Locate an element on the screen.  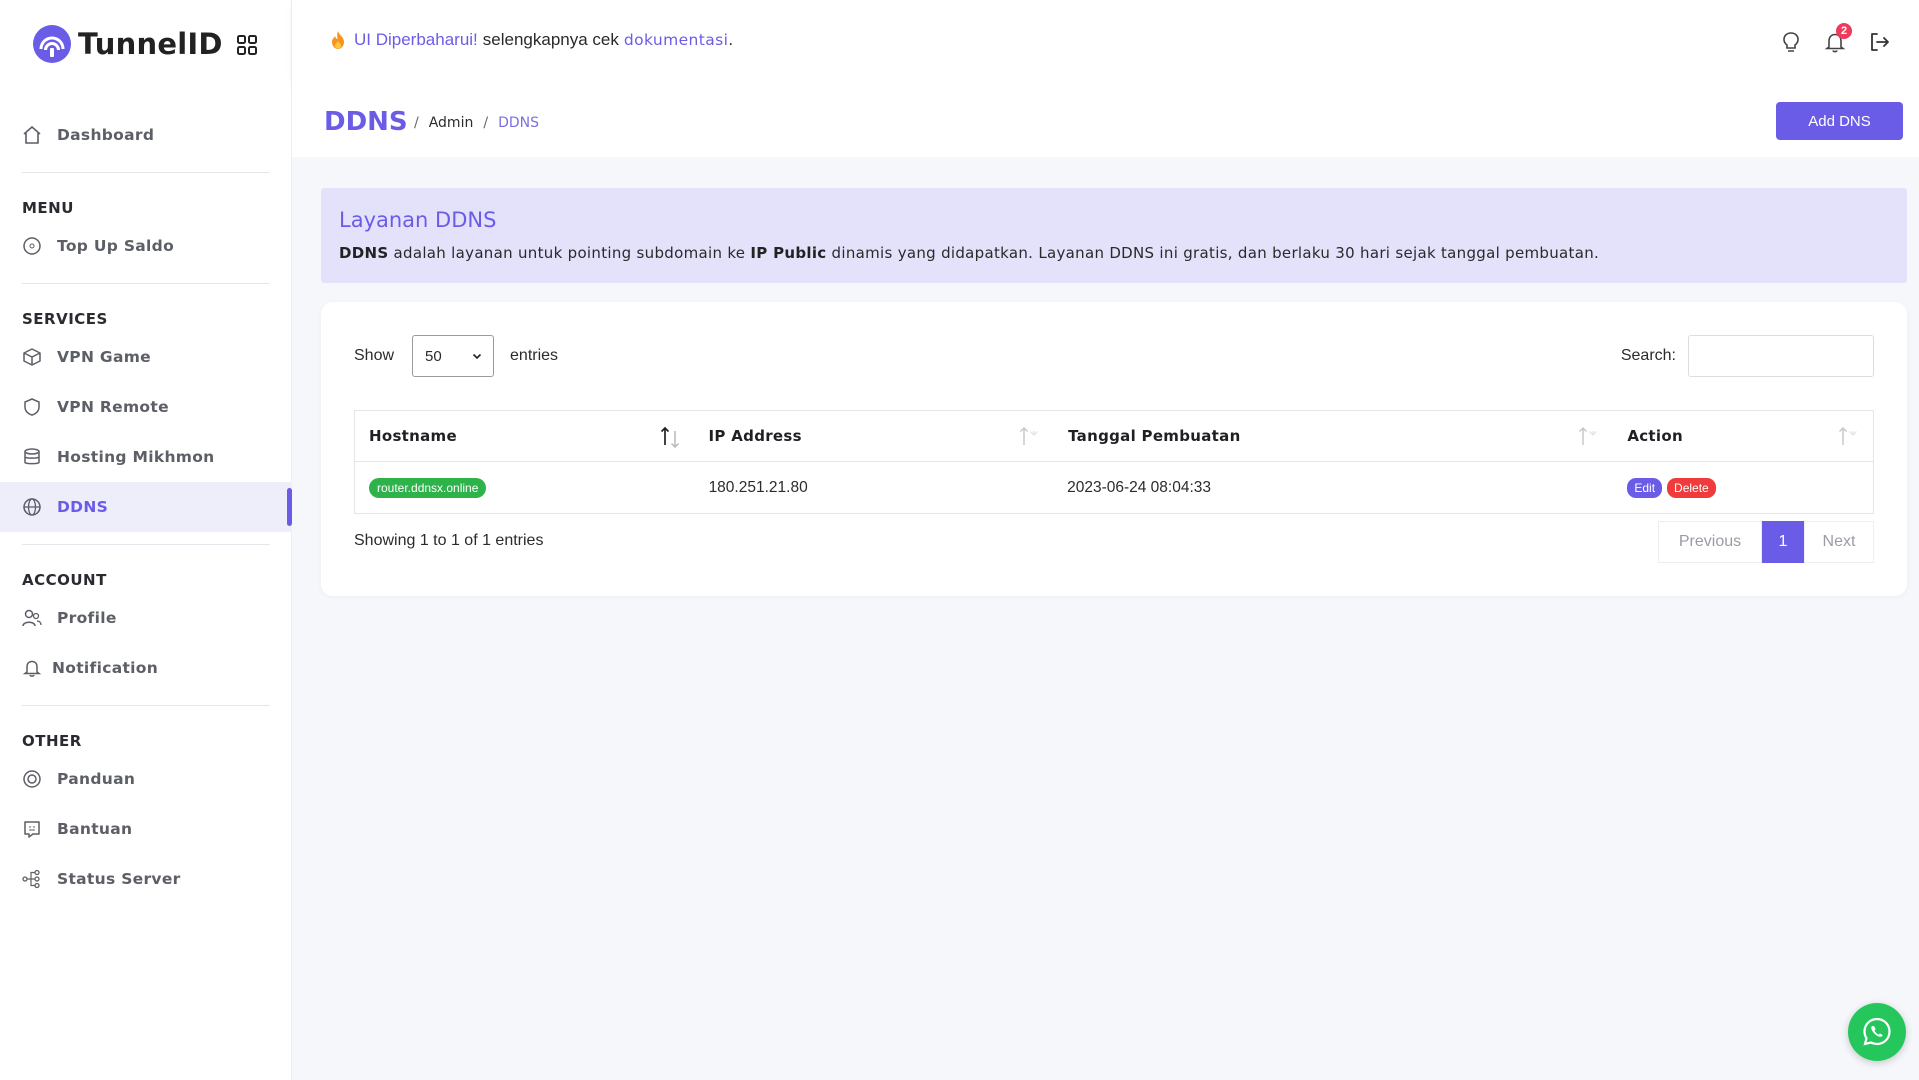
sidebar-item-profile: Profile is located at coordinates (146, 618).